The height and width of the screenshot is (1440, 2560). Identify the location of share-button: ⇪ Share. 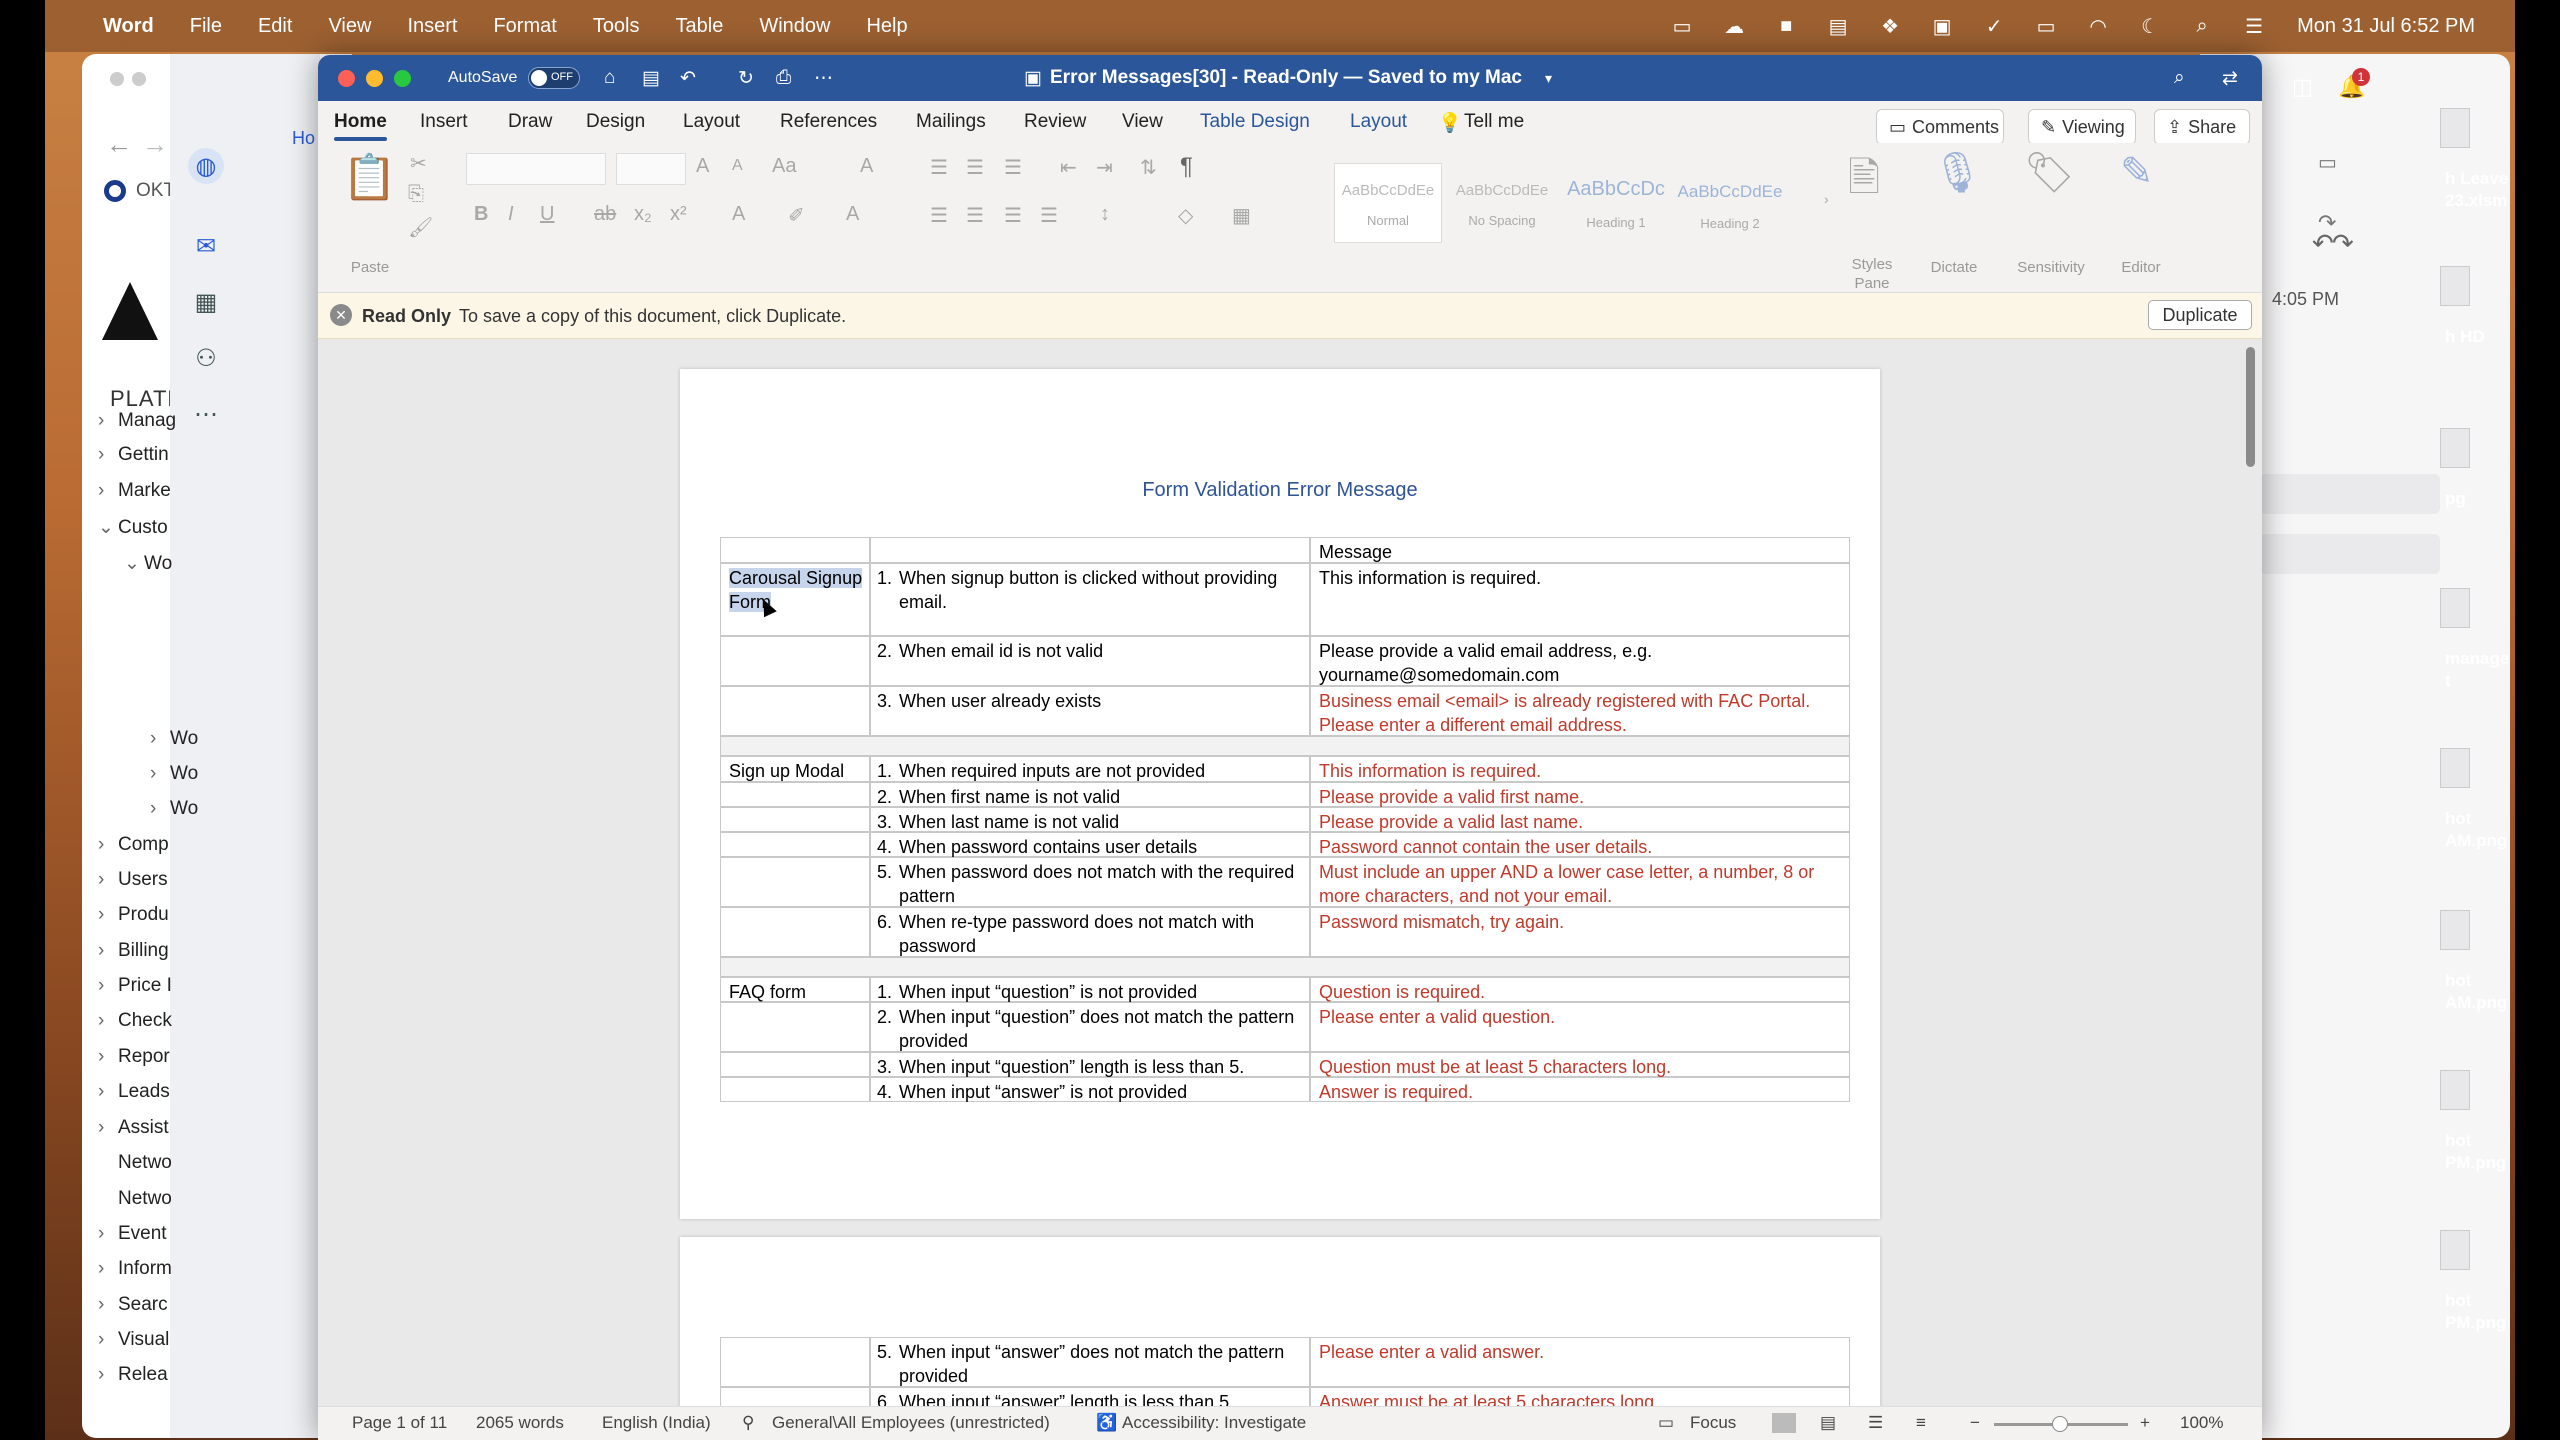
(2202, 127).